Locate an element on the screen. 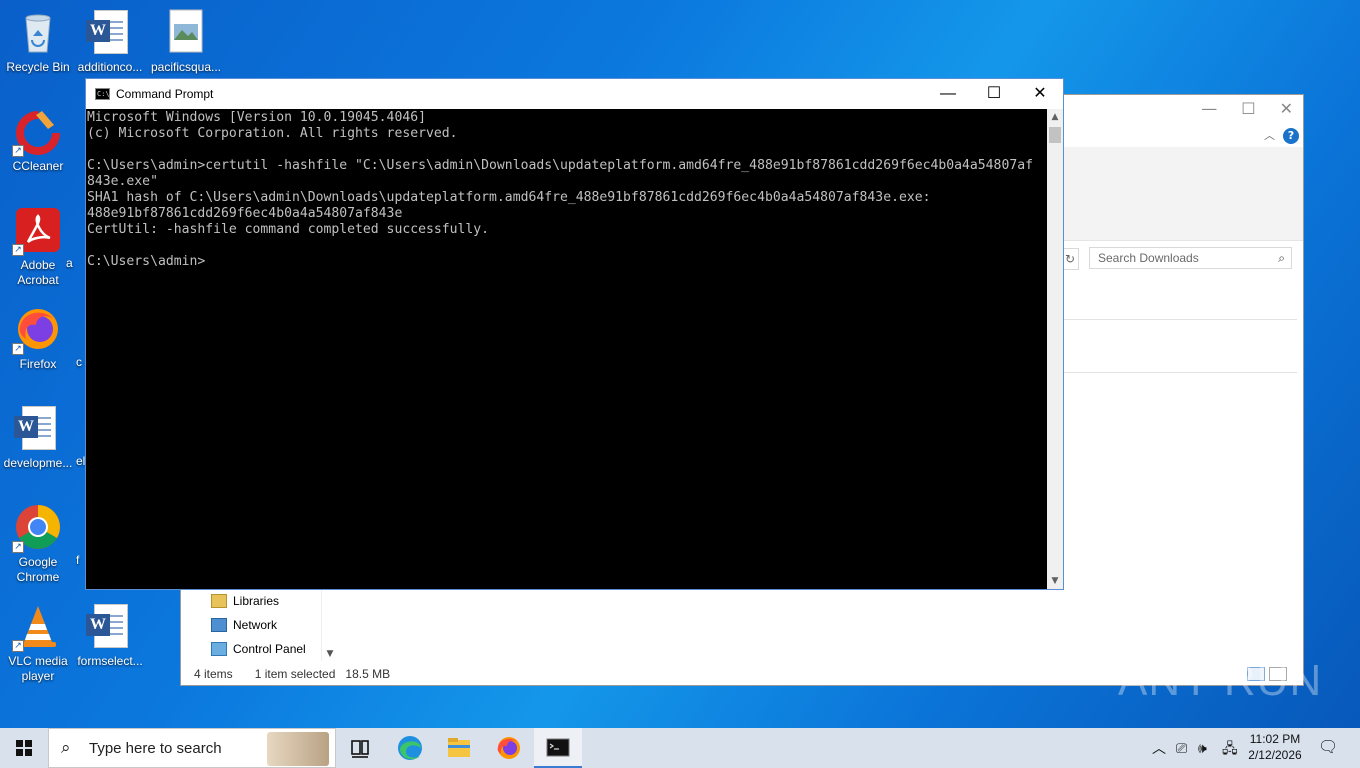  console-line: 488e91bf87861cdd269f6ec4b0a4a54807af843e is located at coordinates (245, 213).